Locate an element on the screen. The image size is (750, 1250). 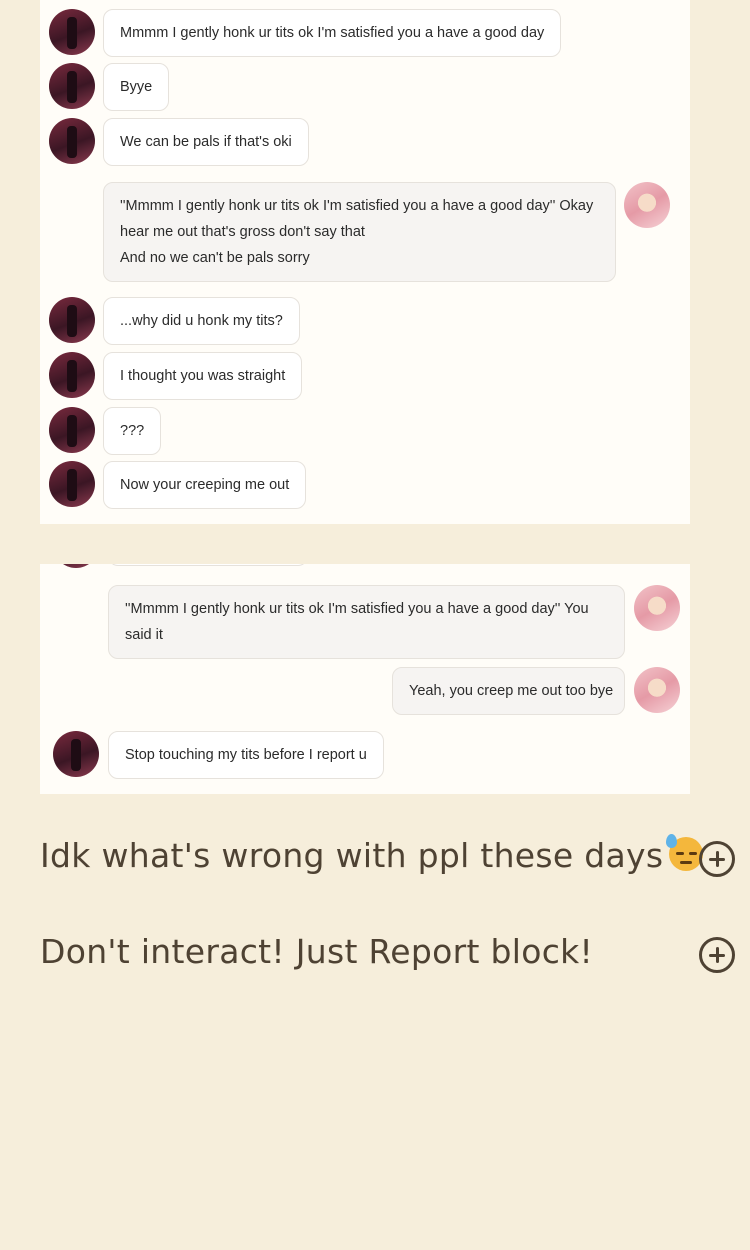
message-text: Stop touching my tits before I report u is located at coordinates (246, 755).